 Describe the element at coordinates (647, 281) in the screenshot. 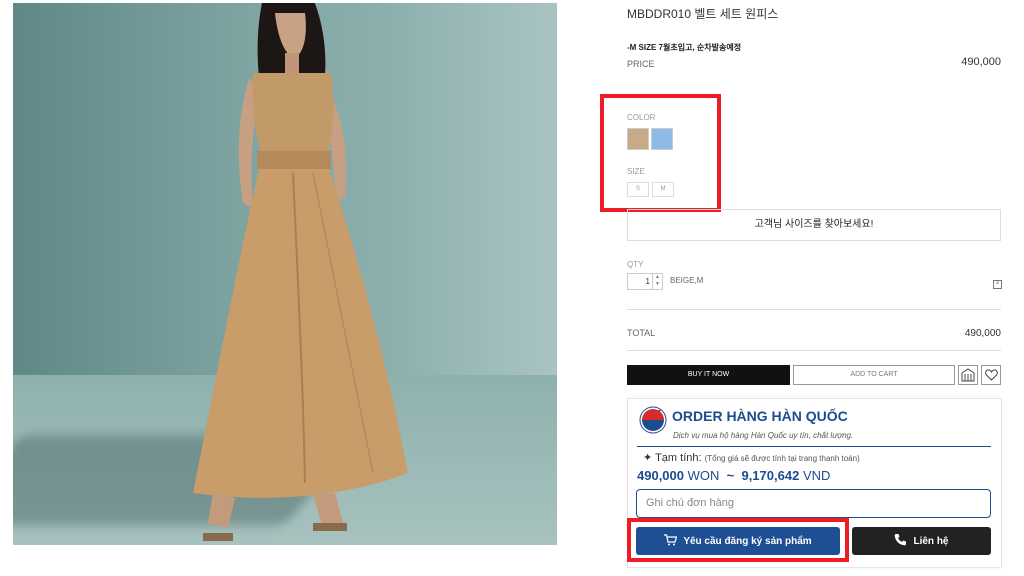

I see `quantity-value: 1` at that location.